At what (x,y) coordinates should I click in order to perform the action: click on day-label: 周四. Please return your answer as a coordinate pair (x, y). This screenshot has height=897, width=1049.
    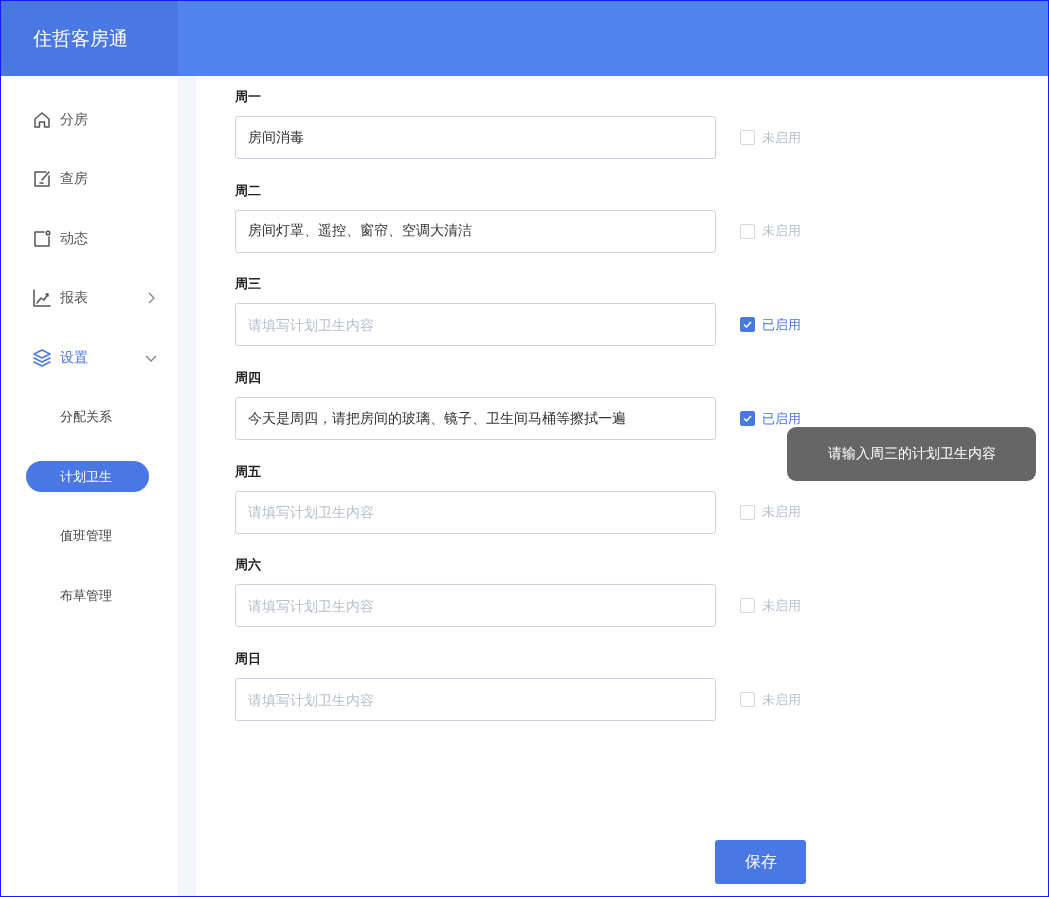
    Looking at the image, I should click on (248, 378).